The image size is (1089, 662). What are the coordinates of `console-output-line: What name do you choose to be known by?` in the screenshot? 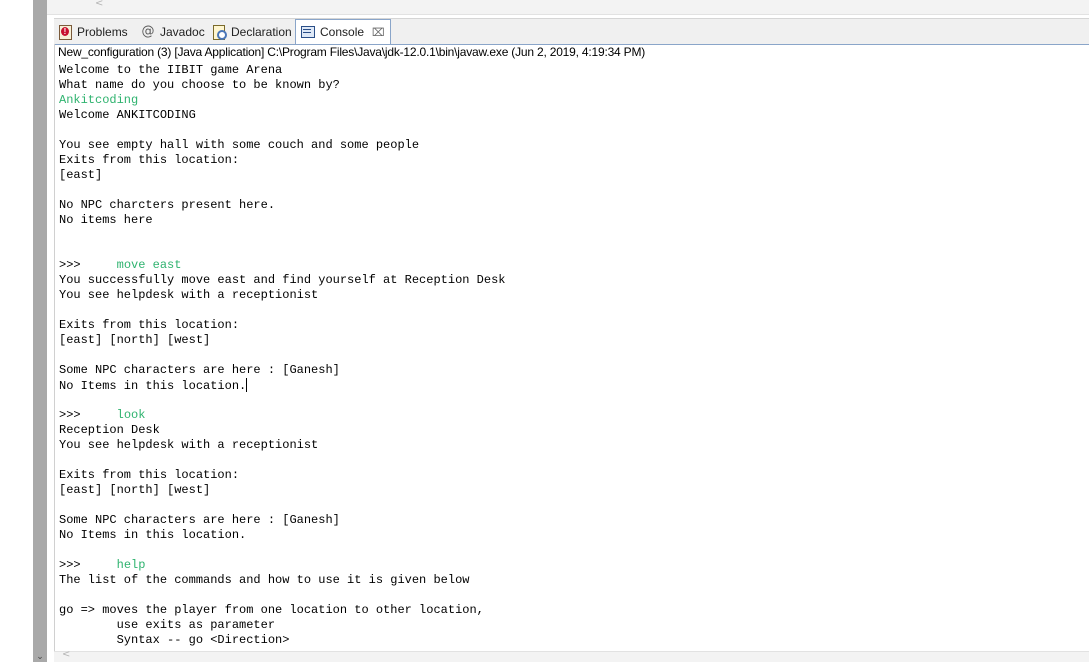 It's located at (282, 85).